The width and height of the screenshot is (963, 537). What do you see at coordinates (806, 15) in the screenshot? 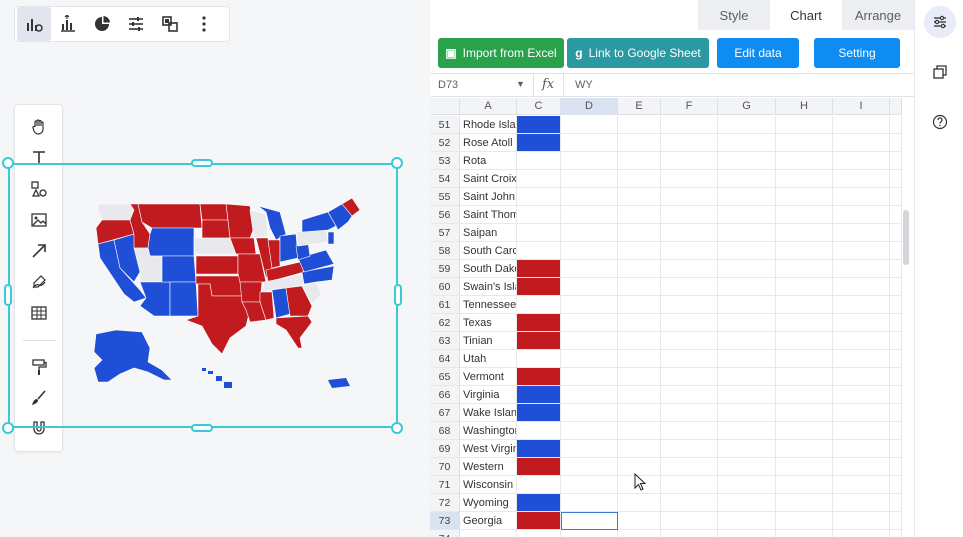
I see `tab-chart: Chart` at bounding box center [806, 15].